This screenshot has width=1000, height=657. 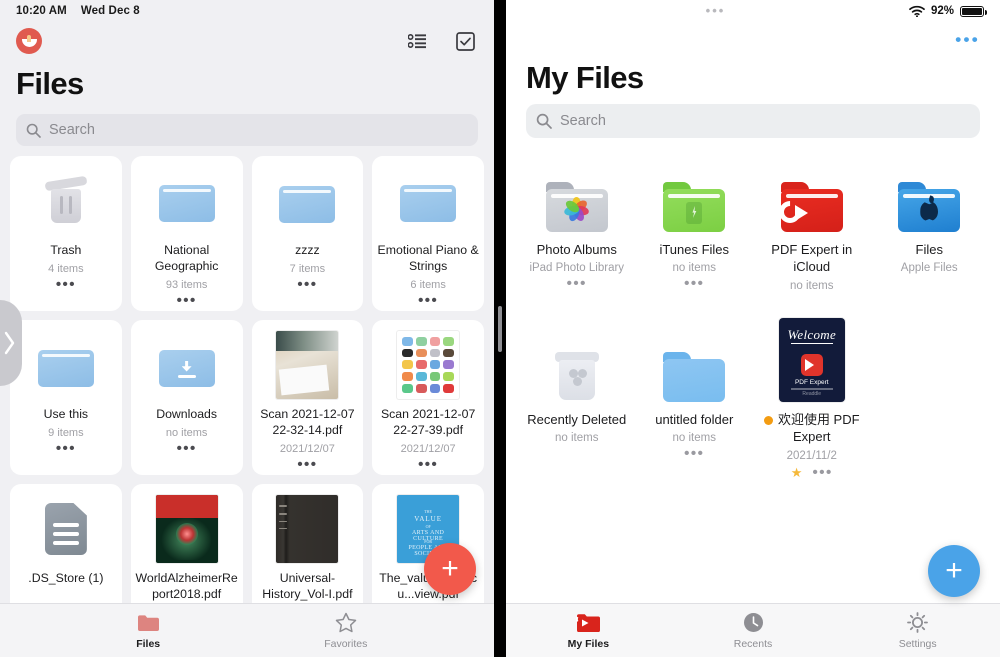 What do you see at coordinates (465, 41) in the screenshot?
I see `select-checkbox-icon` at bounding box center [465, 41].